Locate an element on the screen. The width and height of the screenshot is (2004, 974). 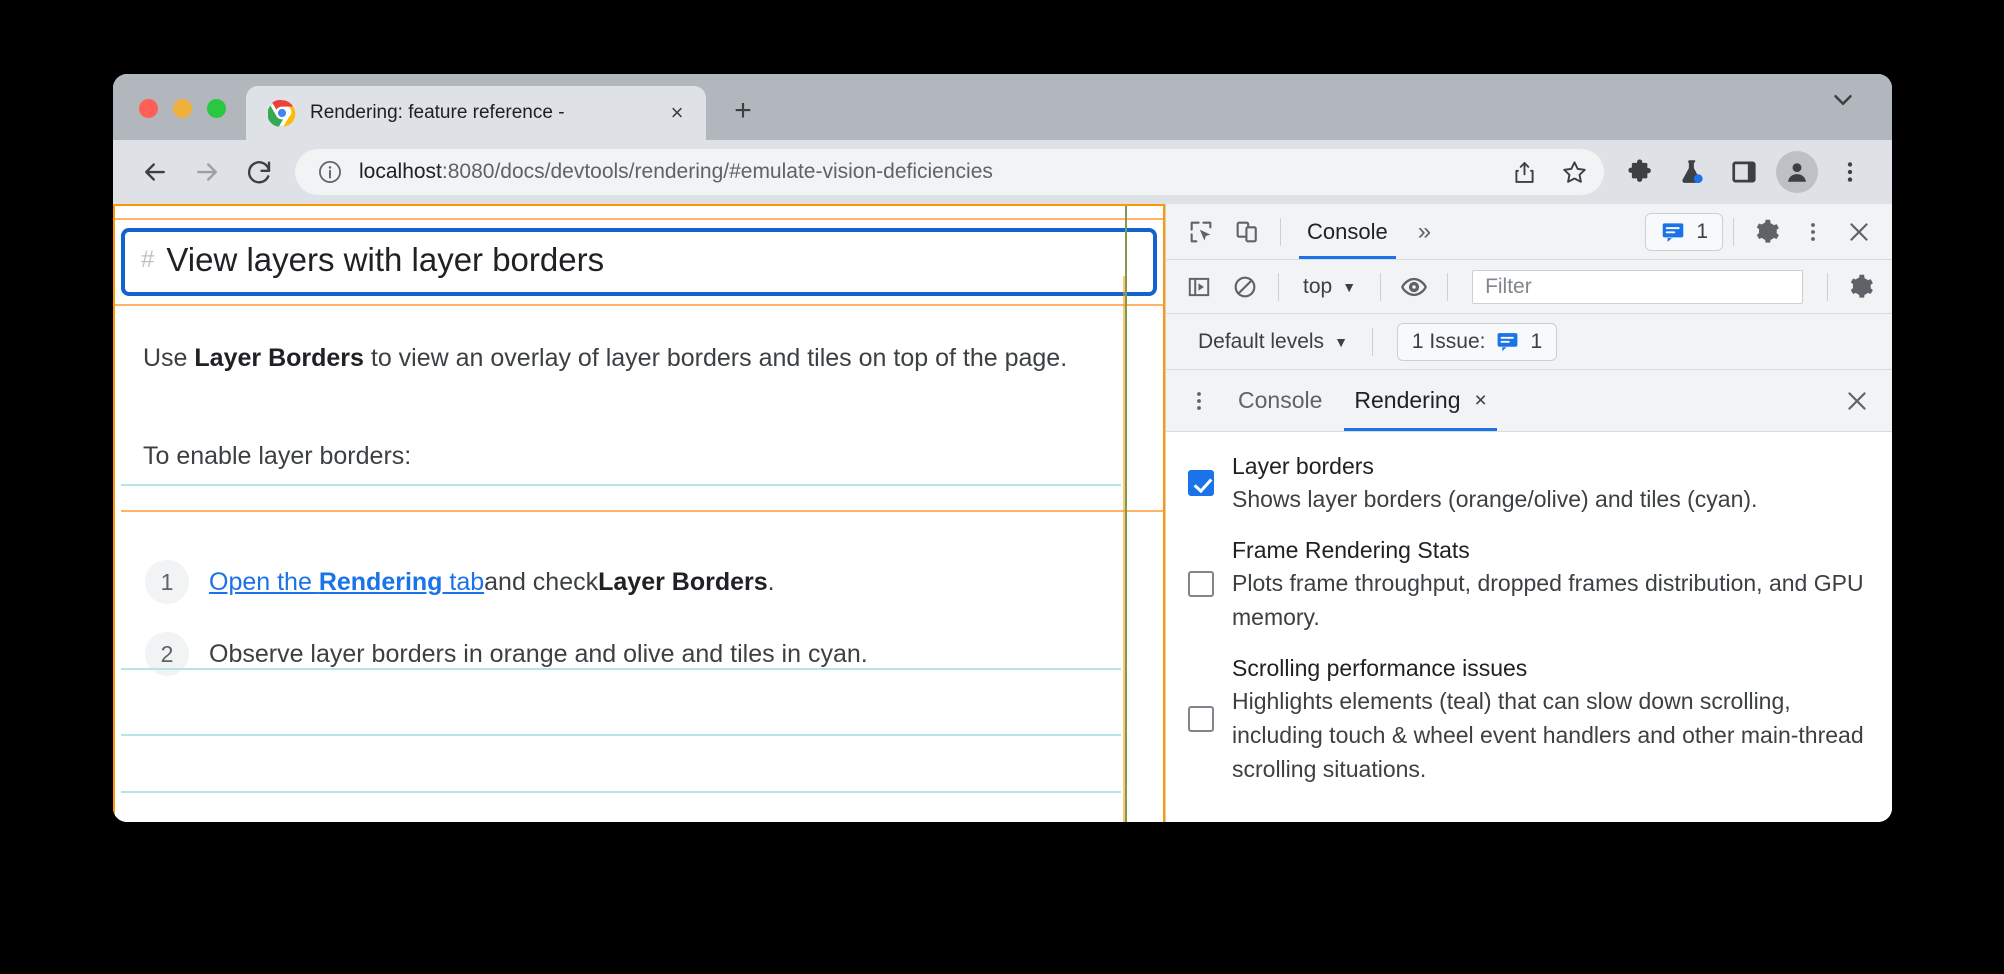
console-context-value: top is located at coordinates (1318, 286).